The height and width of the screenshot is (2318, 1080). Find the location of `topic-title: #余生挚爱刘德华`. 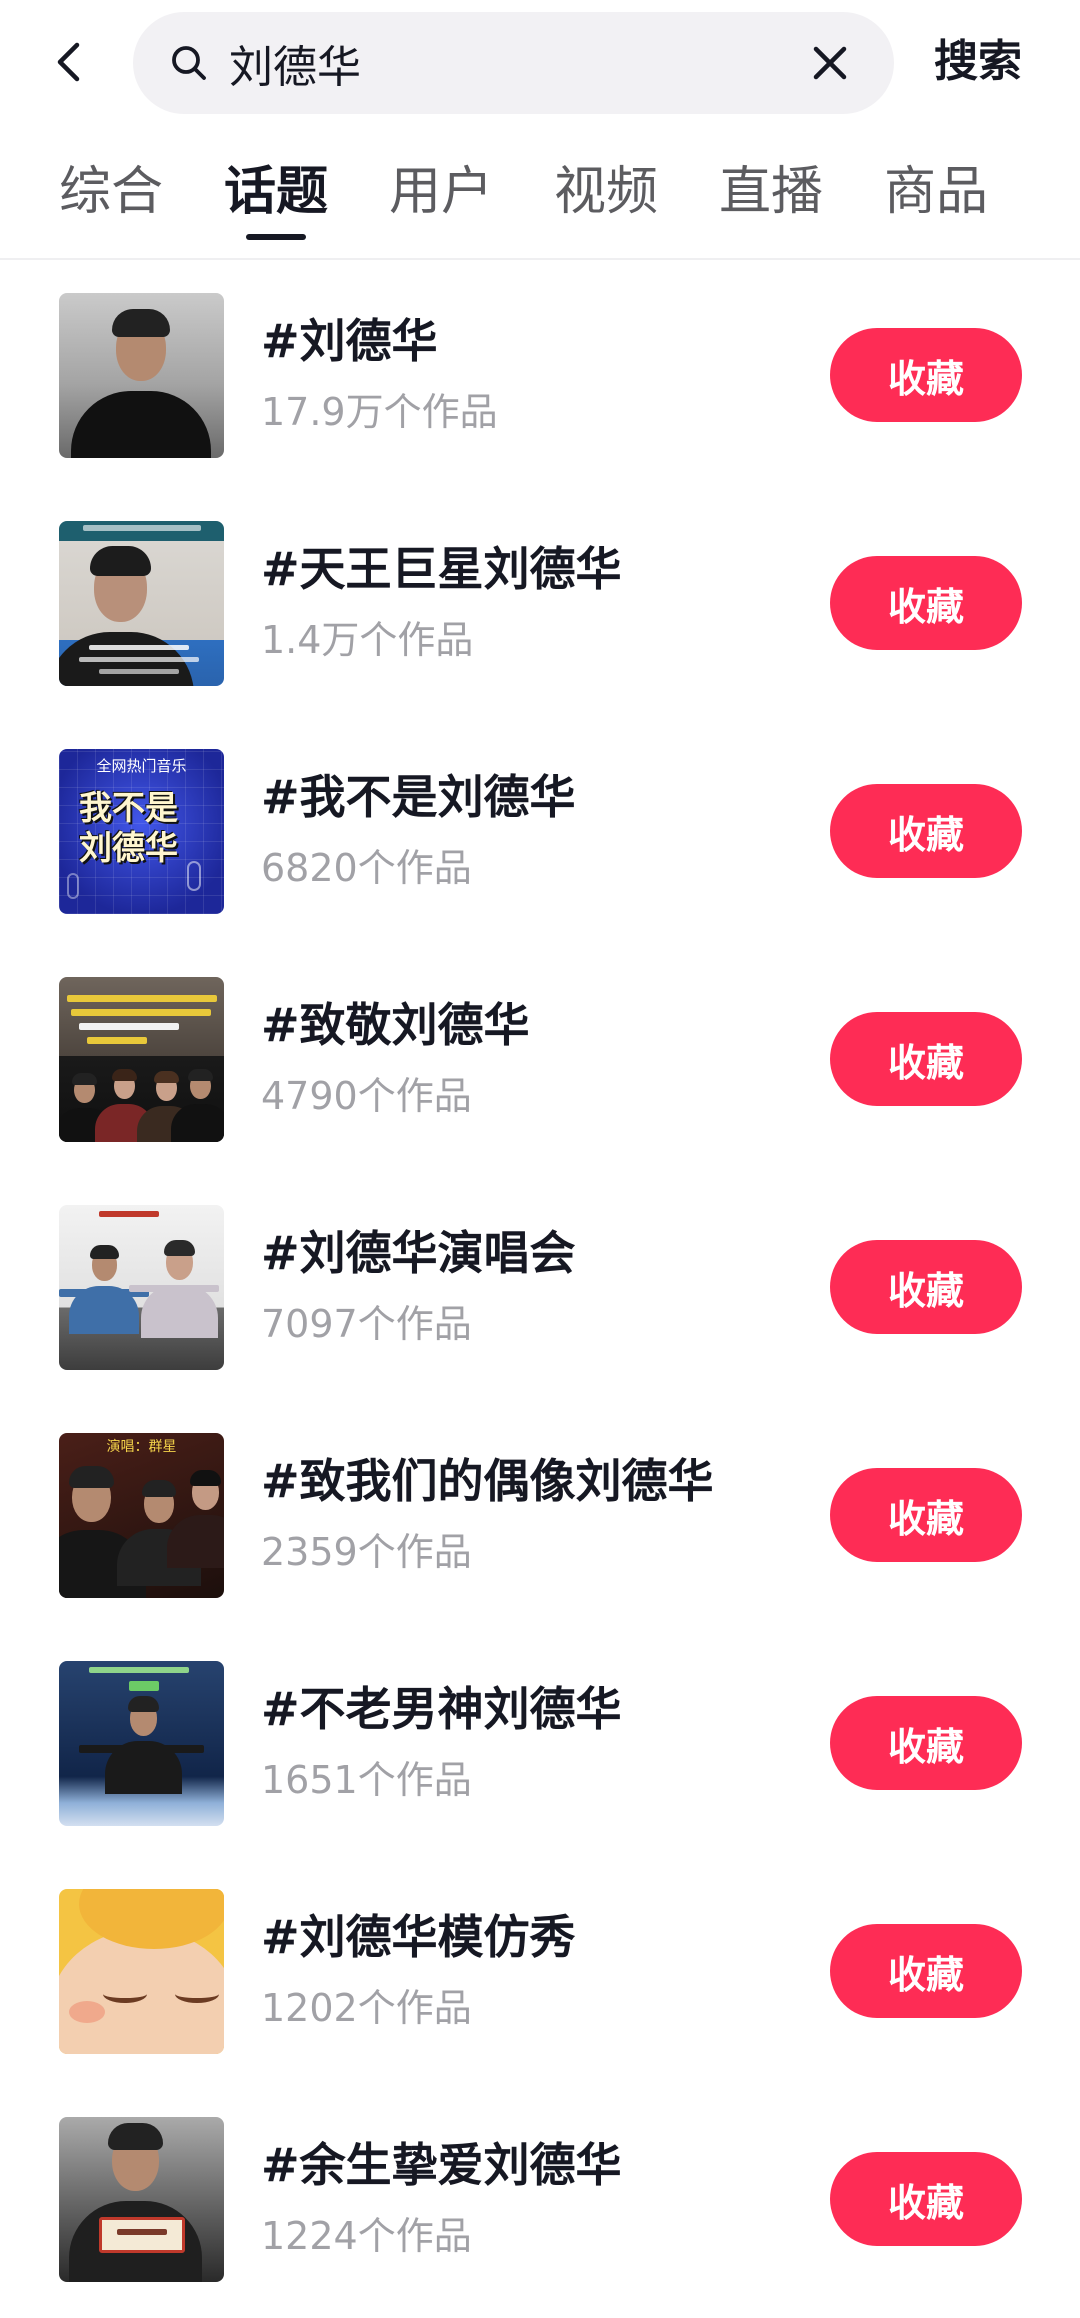

topic-title: #余生挚爱刘德华 is located at coordinates (441, 2164).